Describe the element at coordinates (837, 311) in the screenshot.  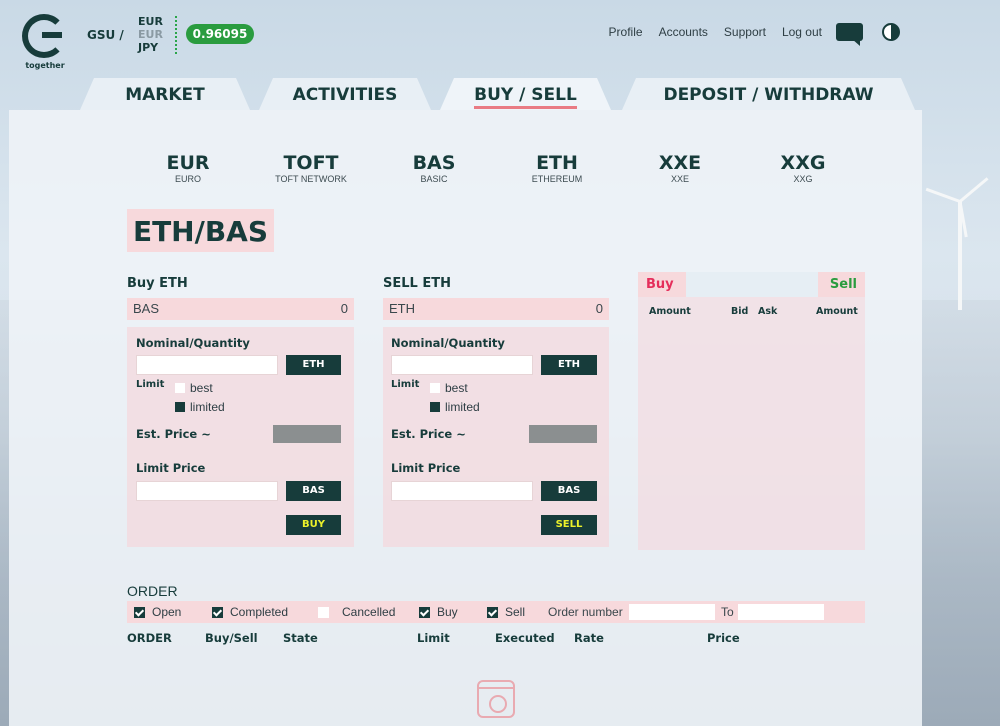
I see `book-col-amount: Amount` at that location.